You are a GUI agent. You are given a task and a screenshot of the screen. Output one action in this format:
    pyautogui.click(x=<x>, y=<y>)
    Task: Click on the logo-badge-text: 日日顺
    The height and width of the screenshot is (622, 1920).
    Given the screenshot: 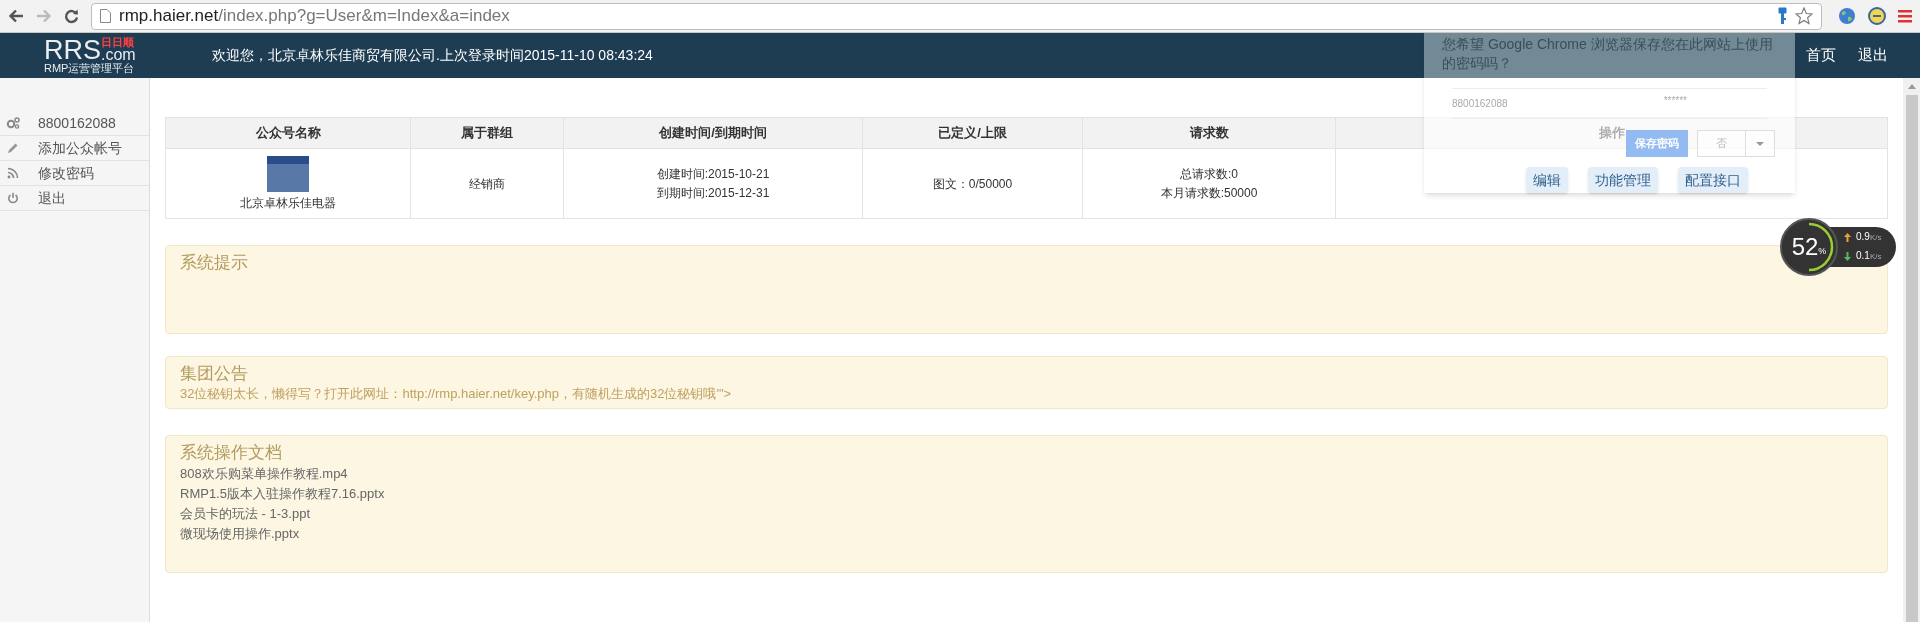 What is the action you would take?
    pyautogui.click(x=117, y=42)
    